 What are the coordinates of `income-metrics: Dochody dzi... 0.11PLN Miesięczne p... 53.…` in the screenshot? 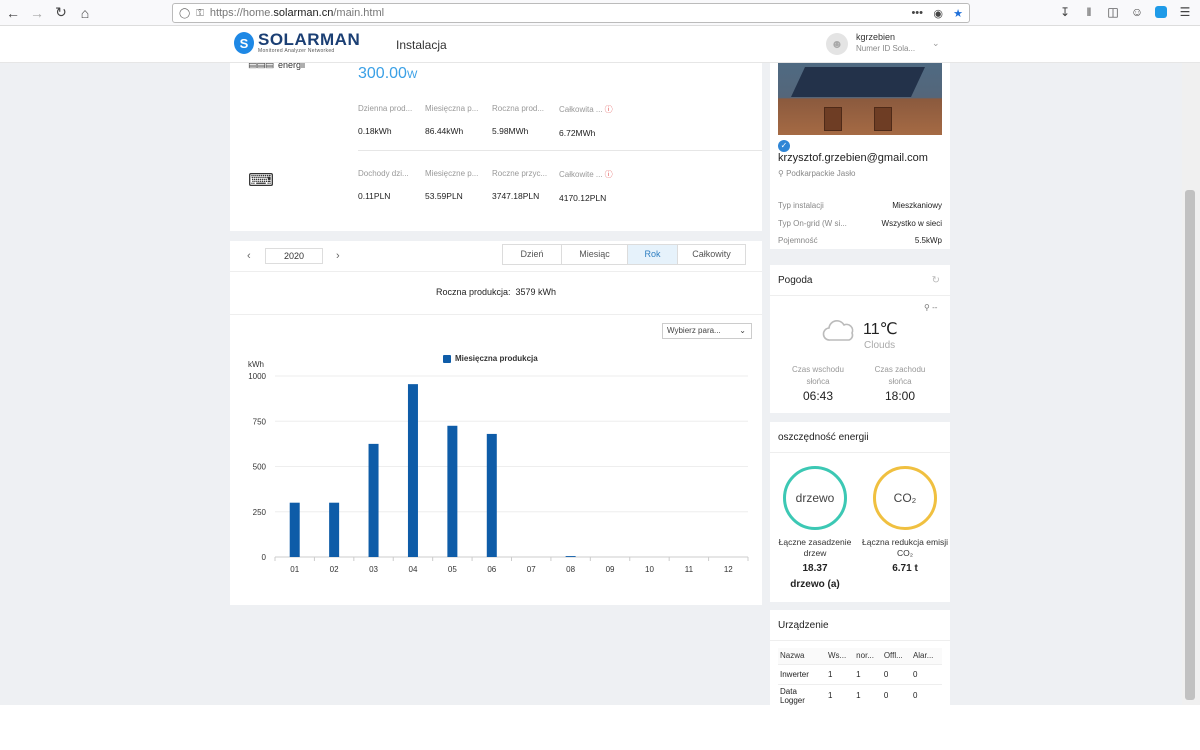 It's located at (492, 186).